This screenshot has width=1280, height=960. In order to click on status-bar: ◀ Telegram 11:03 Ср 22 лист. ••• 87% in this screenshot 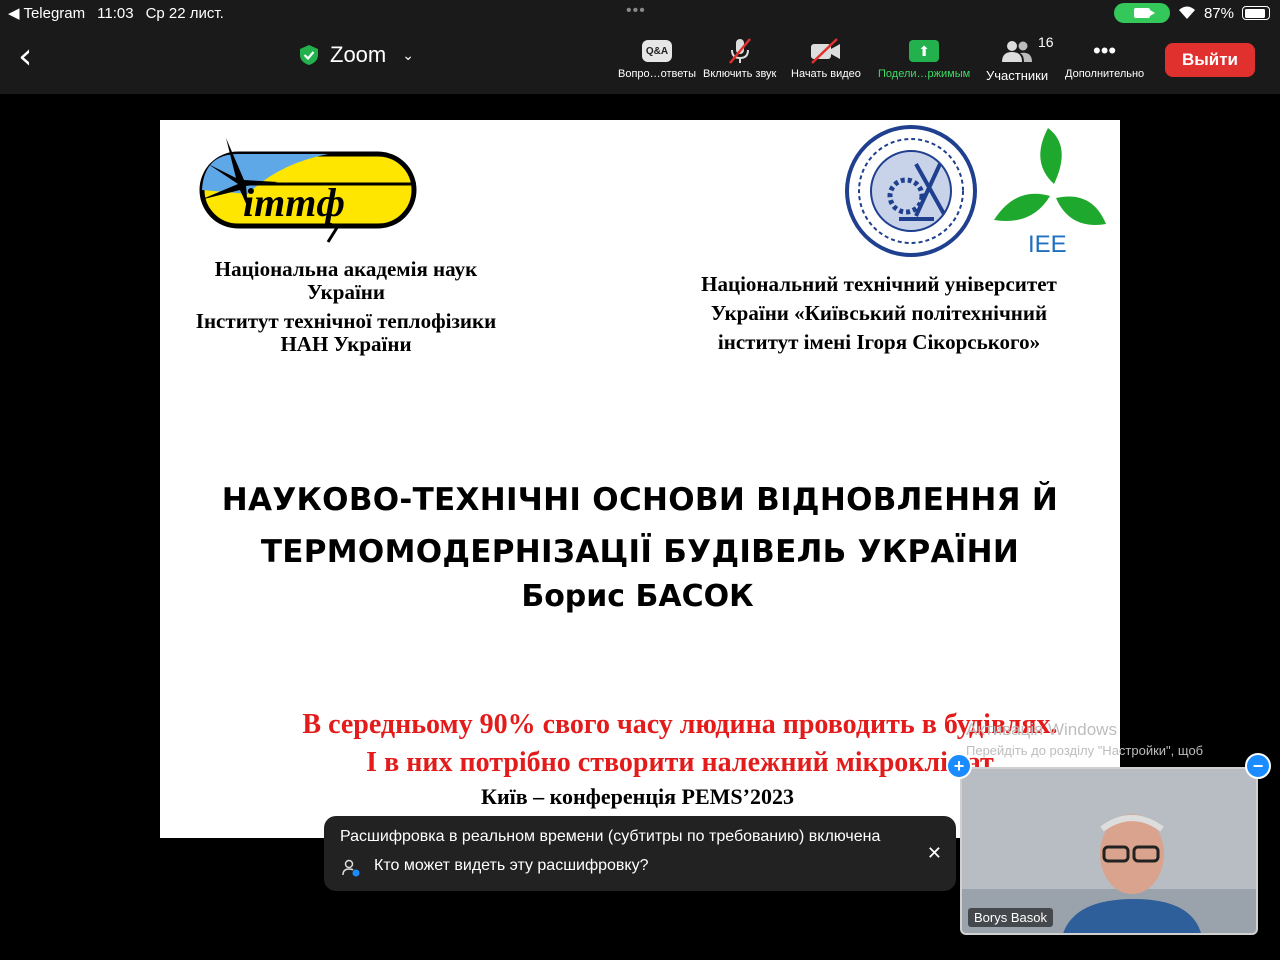, I will do `click(640, 13)`.